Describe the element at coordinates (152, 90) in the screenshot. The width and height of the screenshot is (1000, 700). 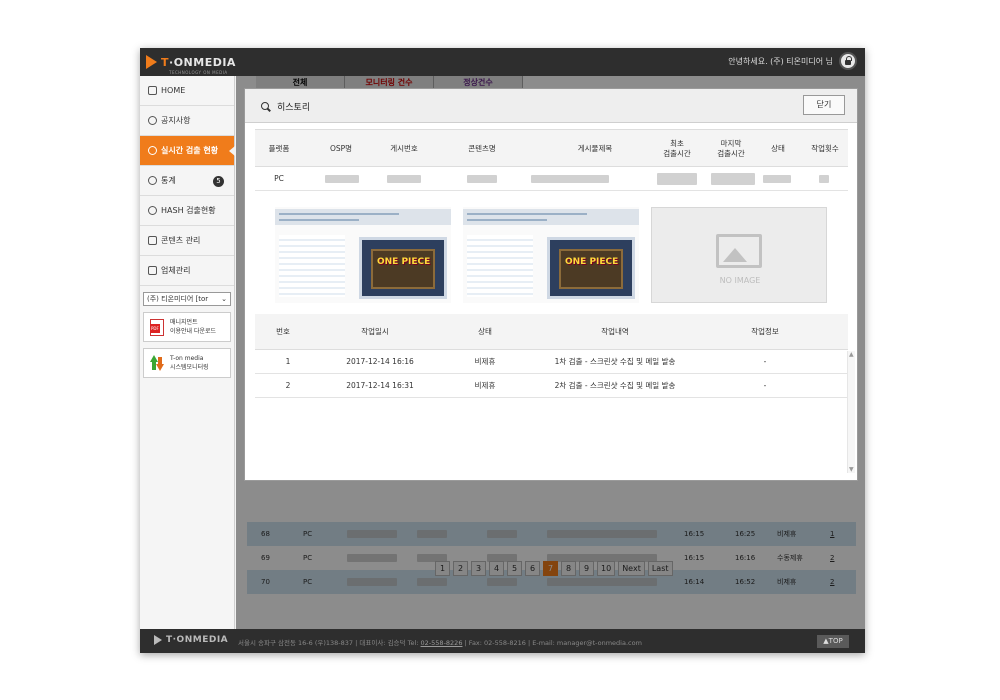
I see `home-icon` at that location.